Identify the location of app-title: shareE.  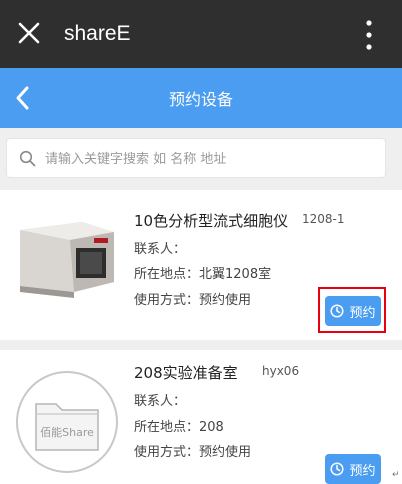
(97, 33).